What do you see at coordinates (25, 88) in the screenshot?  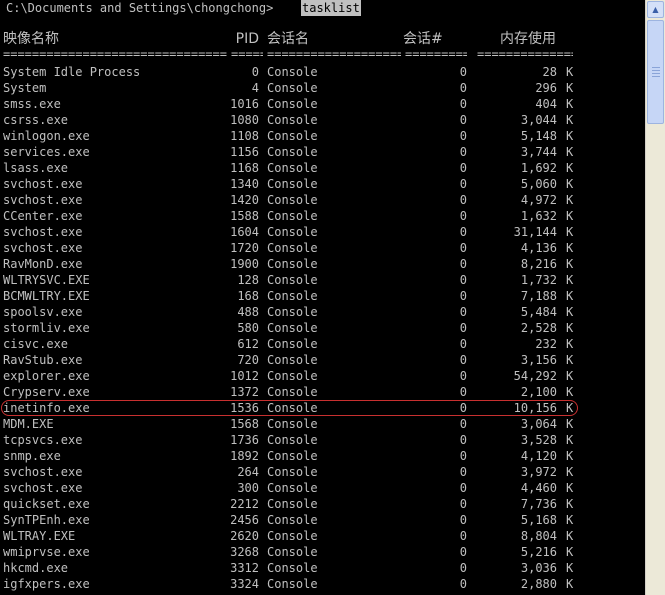 I see `process-name: System` at bounding box center [25, 88].